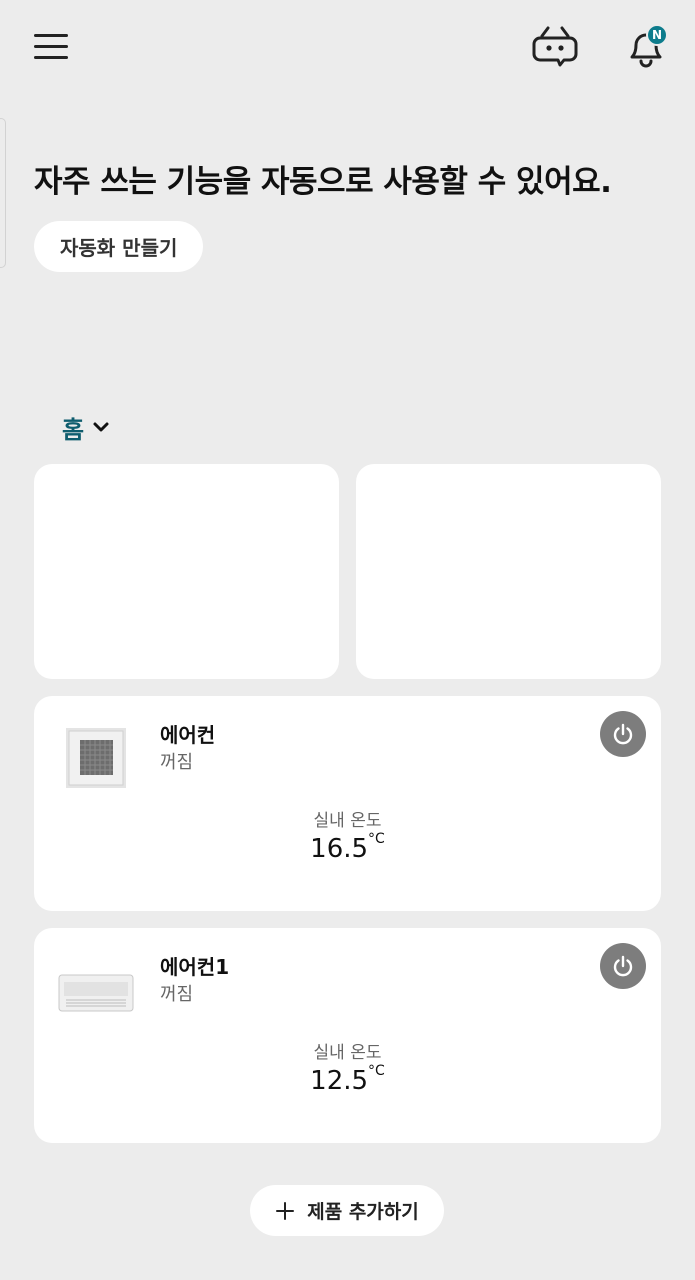 This screenshot has height=1280, width=695. What do you see at coordinates (119, 246) in the screenshot?
I see `create-automation-button: 자동화 만들기` at bounding box center [119, 246].